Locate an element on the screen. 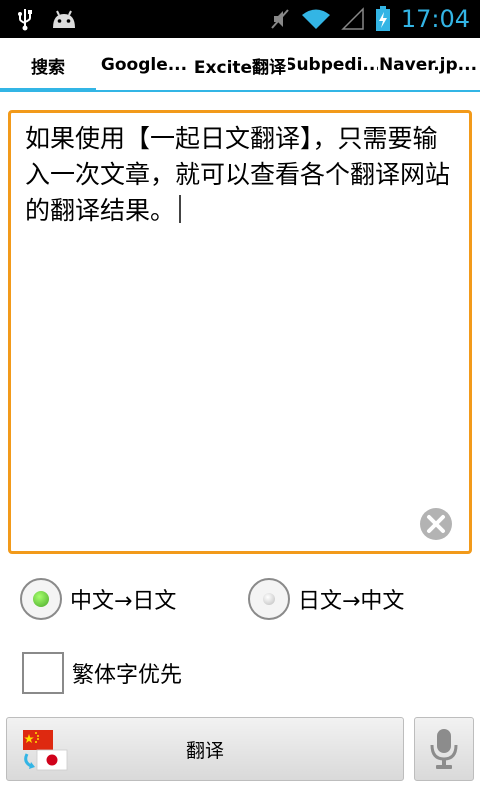 Image resolution: width=480 pixels, height=800 pixels. language-flags-icon is located at coordinates (45, 750).